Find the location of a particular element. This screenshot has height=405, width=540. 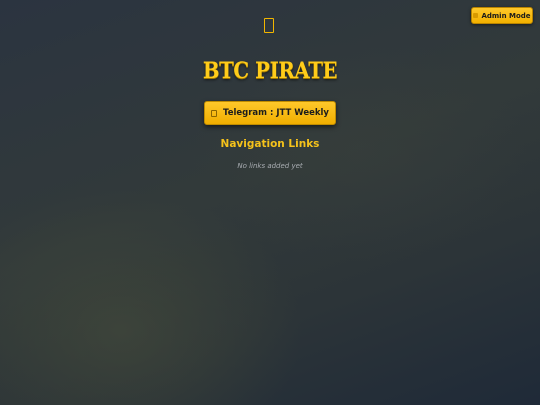

telegram-link-button: Telegram : JTT Weekly is located at coordinates (270, 113).